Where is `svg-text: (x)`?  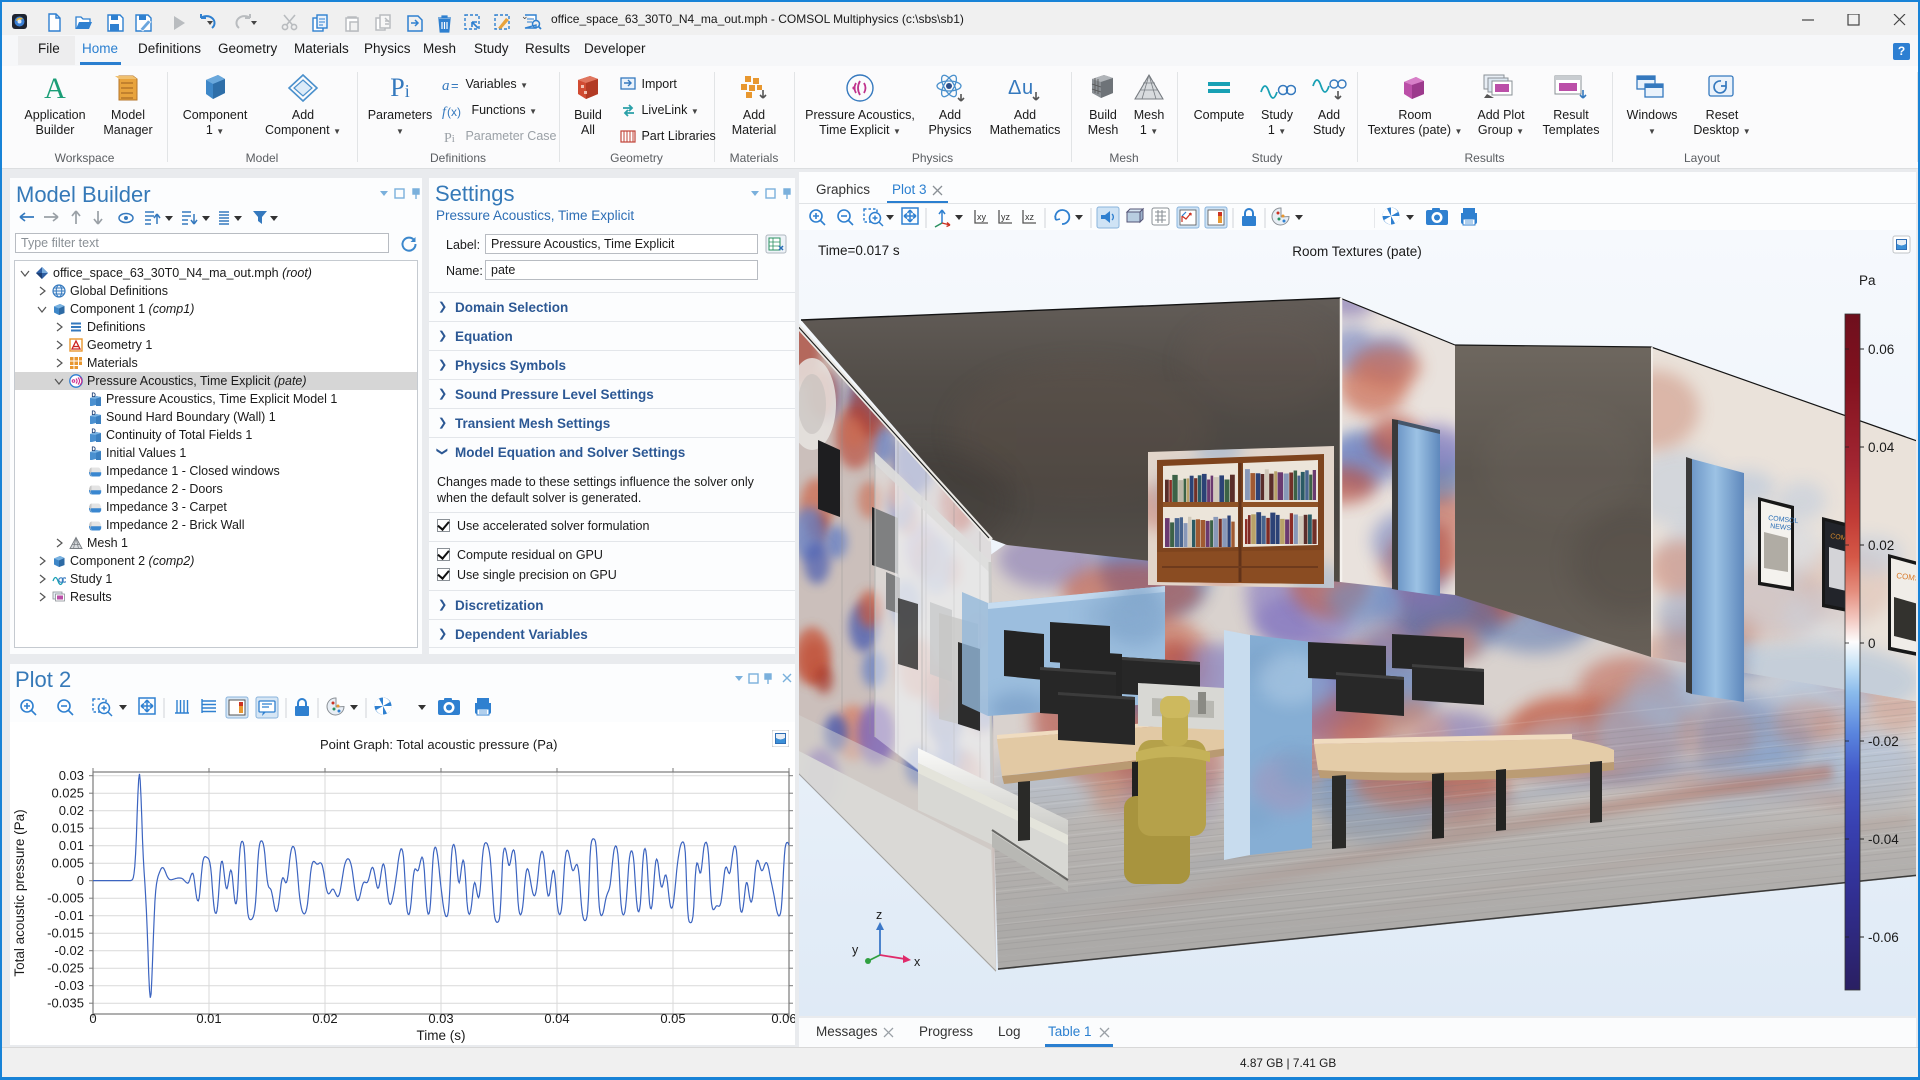 svg-text: (x) is located at coordinates (454, 112).